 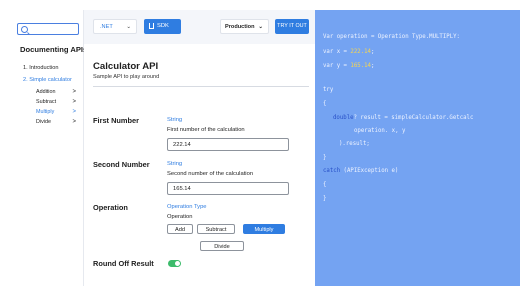 What do you see at coordinates (123, 263) in the screenshot?
I see `param-label-round-off-result: Round Off Result` at bounding box center [123, 263].